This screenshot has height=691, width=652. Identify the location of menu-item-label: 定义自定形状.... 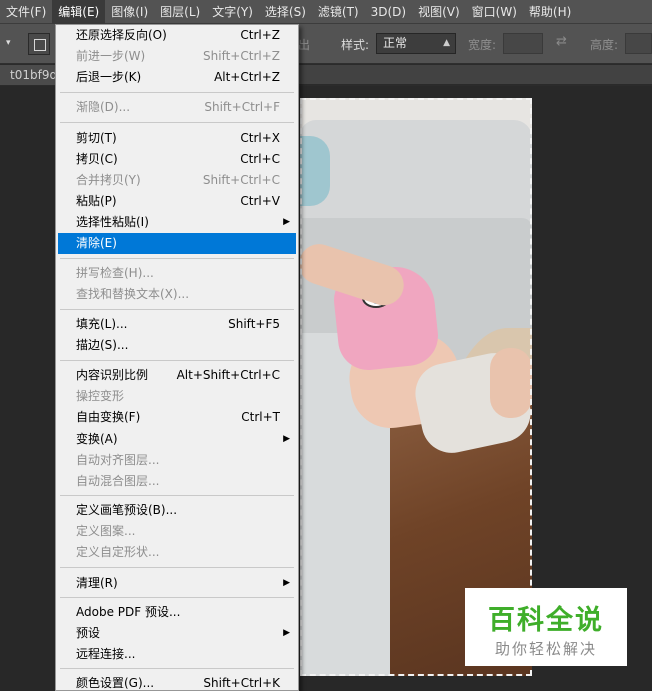
(118, 552).